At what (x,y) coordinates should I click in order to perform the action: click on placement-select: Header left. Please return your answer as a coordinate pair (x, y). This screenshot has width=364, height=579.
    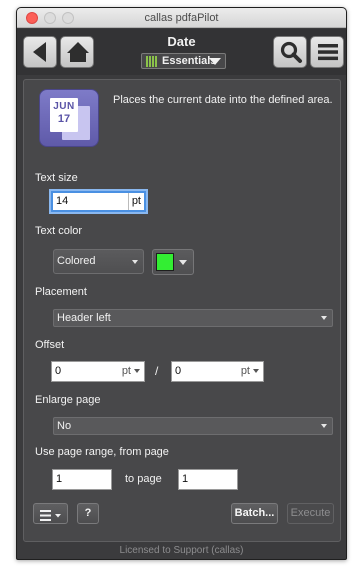
    Looking at the image, I should click on (193, 318).